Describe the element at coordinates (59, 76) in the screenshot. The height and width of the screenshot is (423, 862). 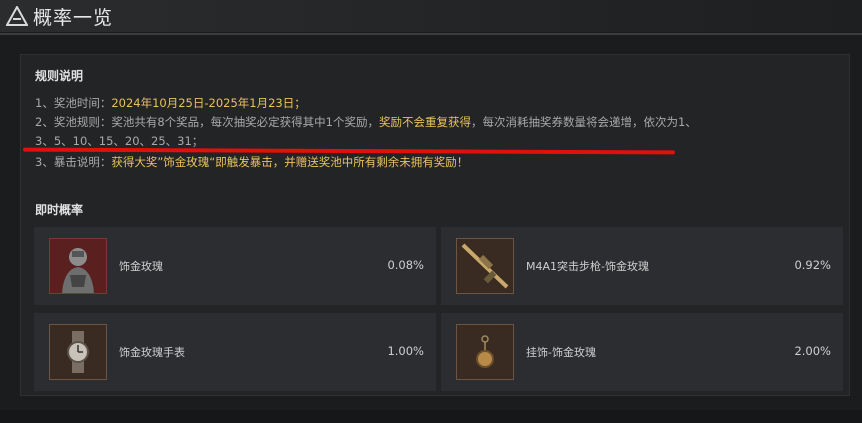
I see `rules-heading: 规则说明` at that location.